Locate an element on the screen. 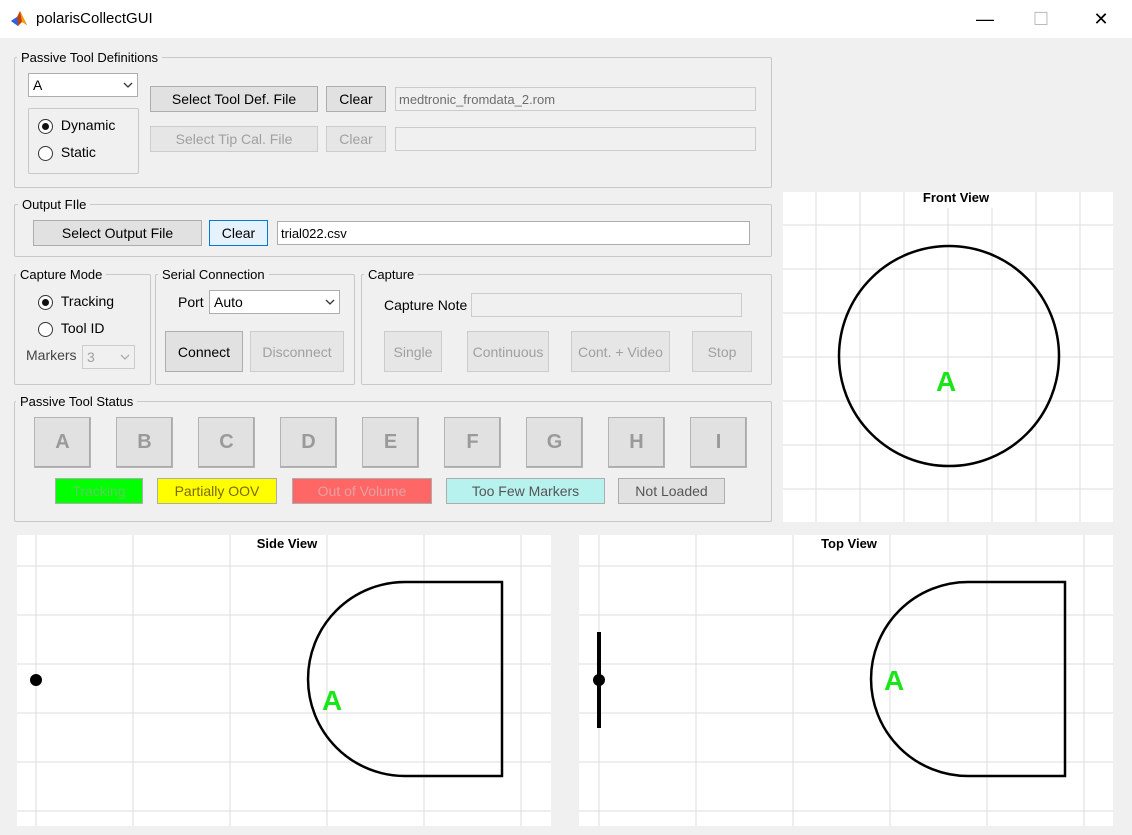  front-view-plot: Front View A is located at coordinates (948, 356).